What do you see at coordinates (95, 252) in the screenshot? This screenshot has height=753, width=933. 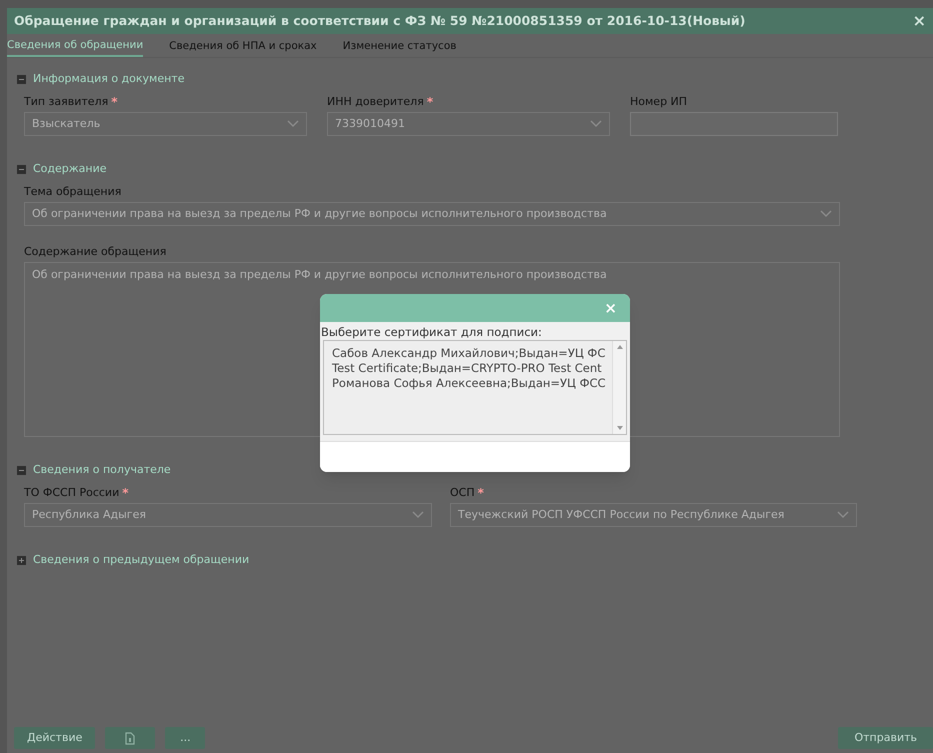 I see `field-label: Содержание обращения` at bounding box center [95, 252].